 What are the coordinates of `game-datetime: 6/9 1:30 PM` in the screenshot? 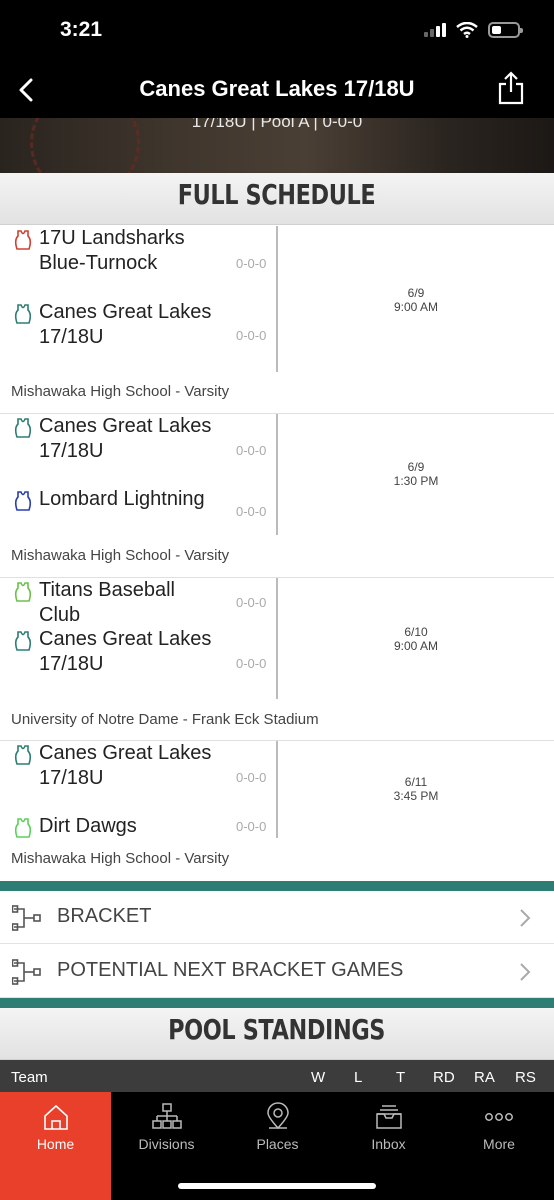 It's located at (416, 474).